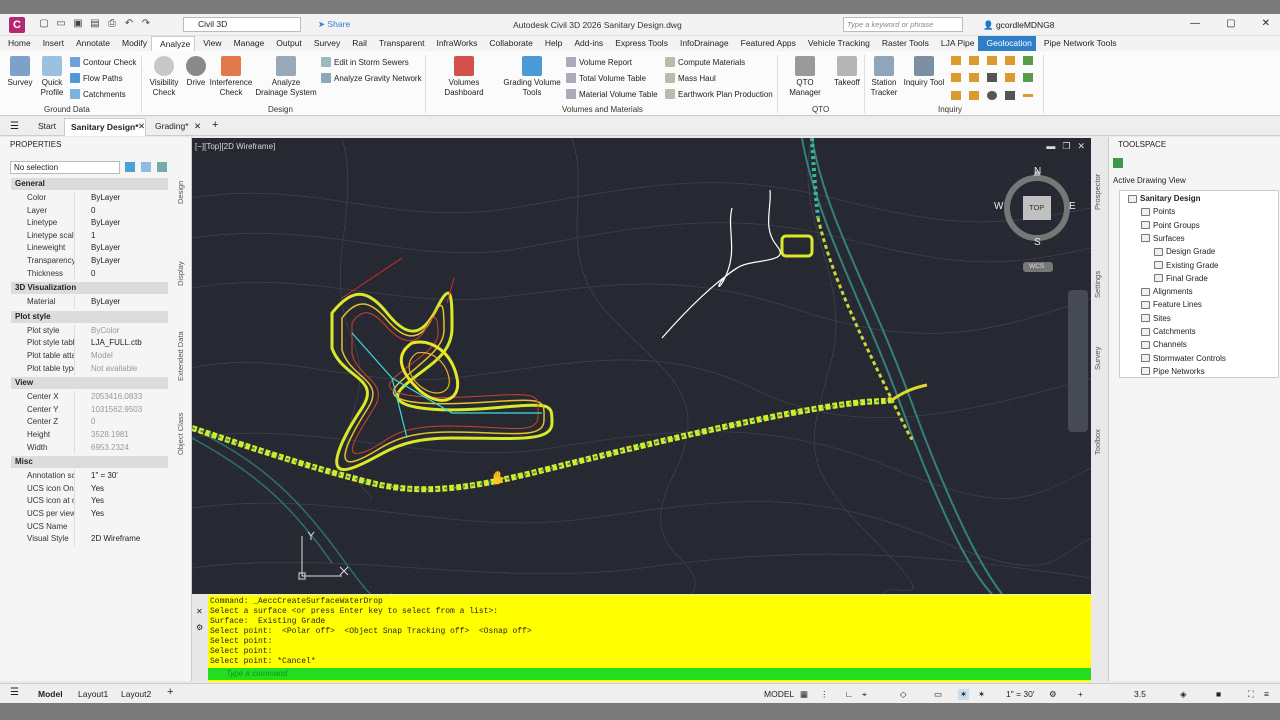  Describe the element at coordinates (998, 206) in the screenshot. I see `compass-west: W` at that location.